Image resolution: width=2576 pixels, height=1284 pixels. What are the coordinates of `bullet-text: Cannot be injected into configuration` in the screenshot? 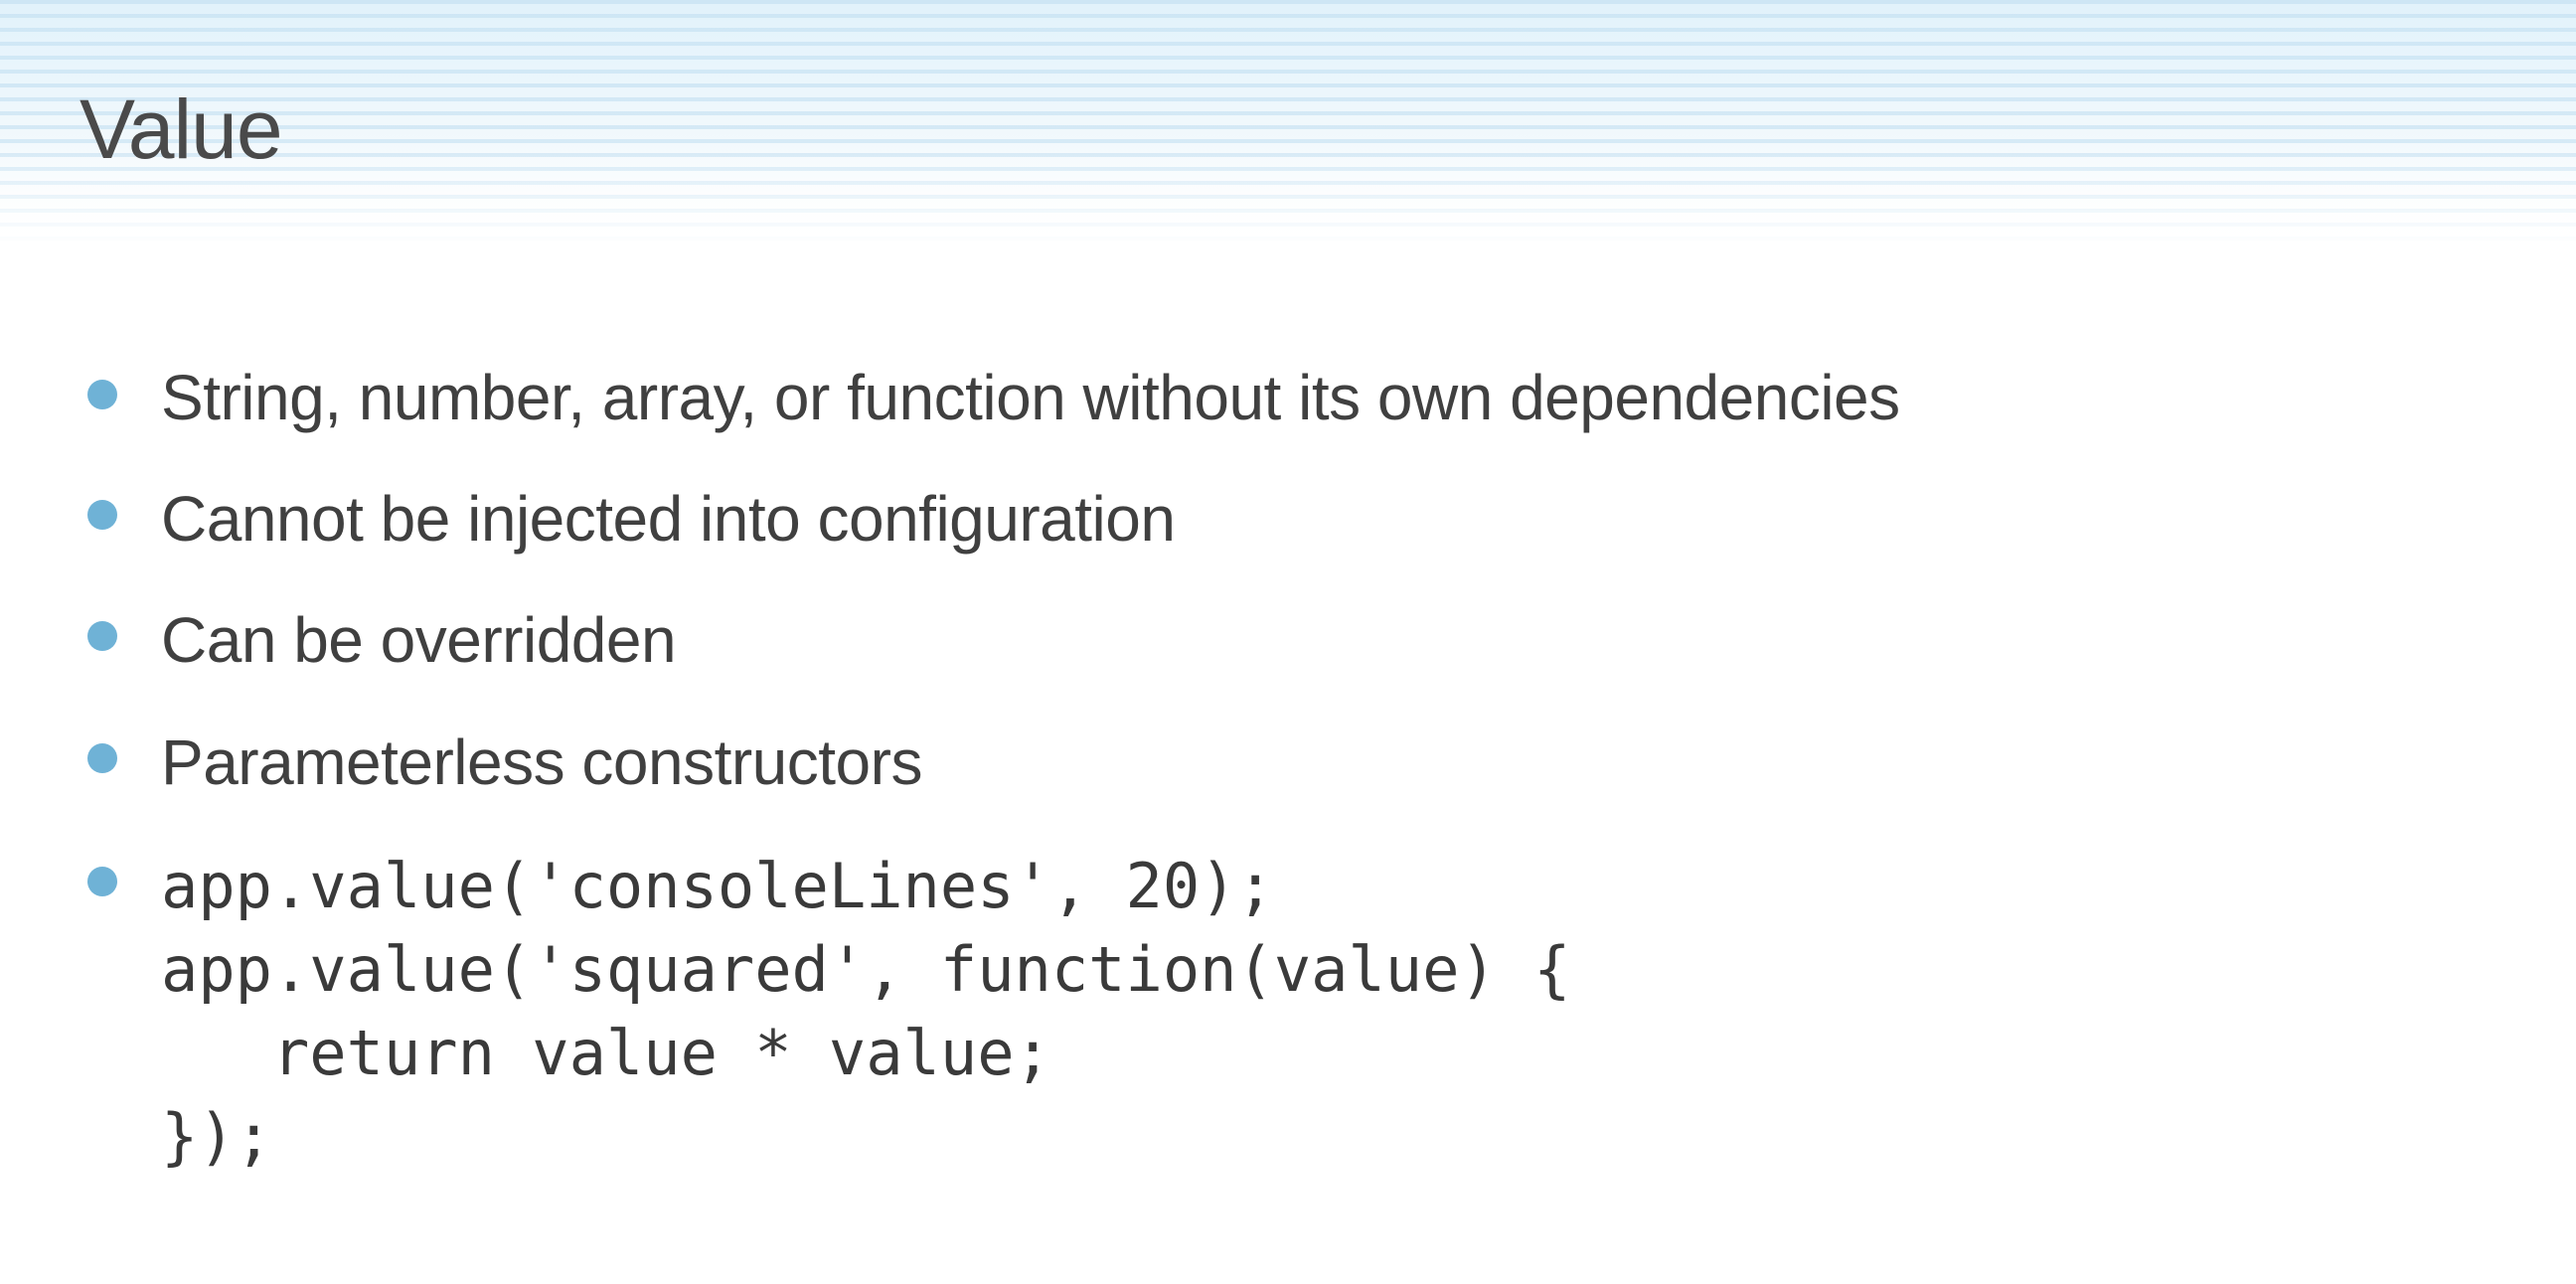 It's located at (668, 519).